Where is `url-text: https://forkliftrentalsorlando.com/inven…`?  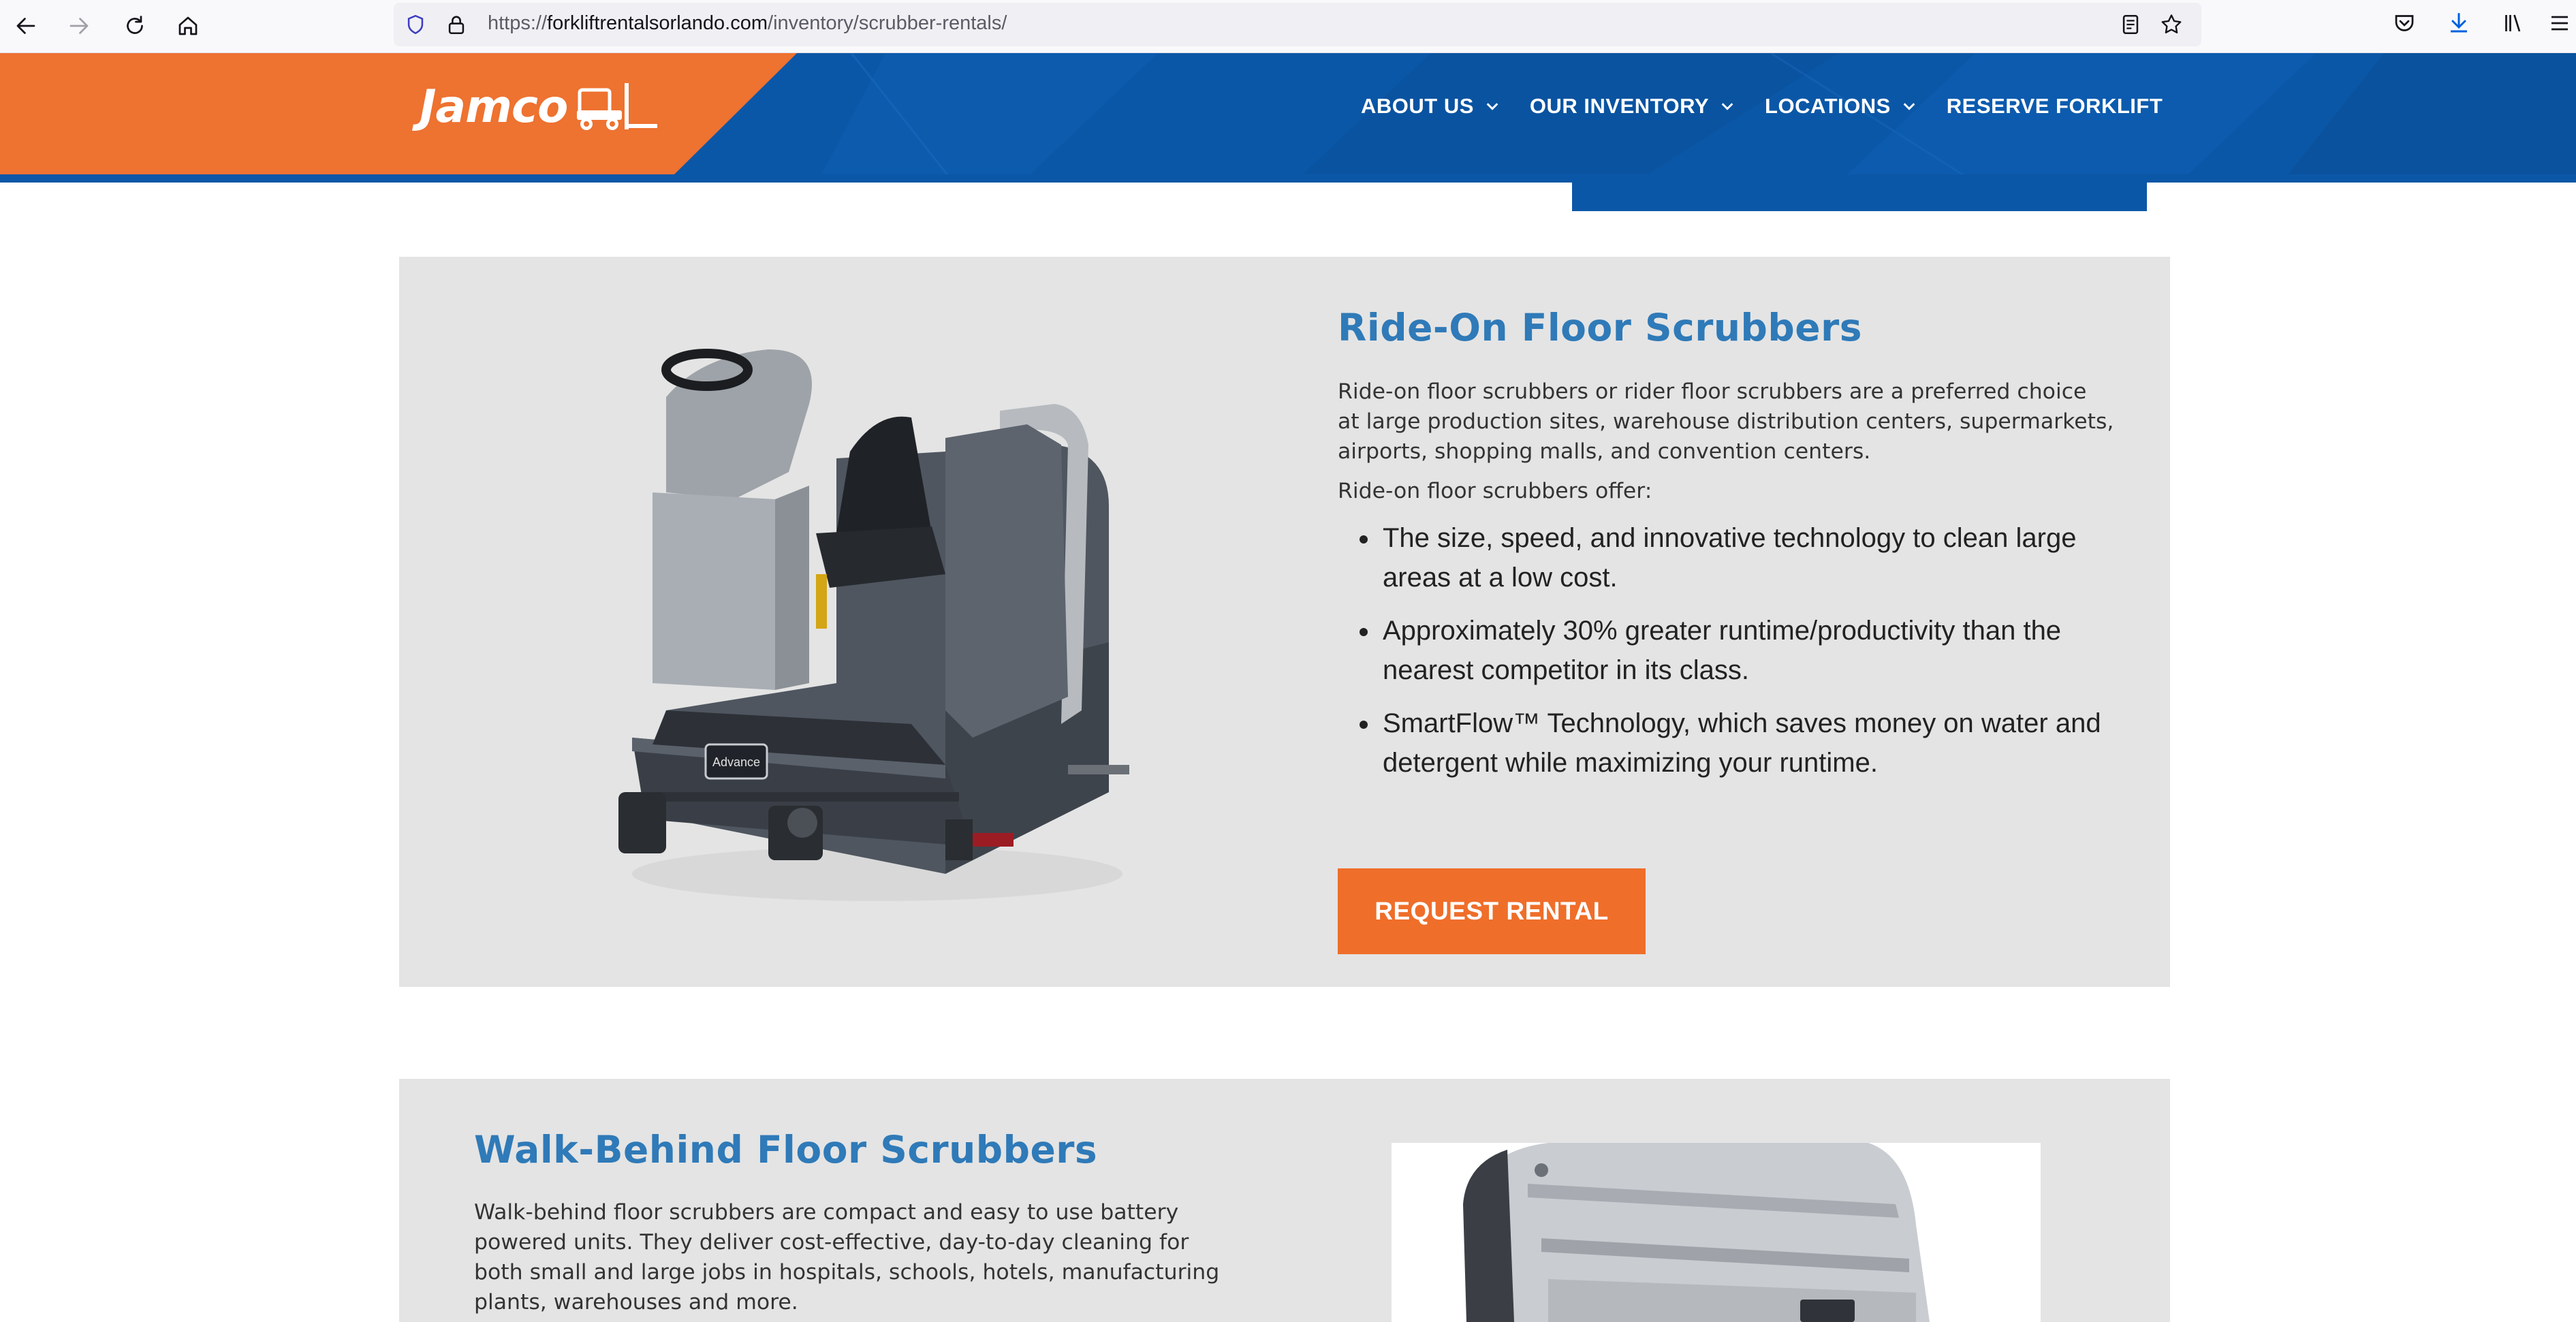
url-text: https://forkliftrentalsorlando.com/inven… is located at coordinates (747, 23).